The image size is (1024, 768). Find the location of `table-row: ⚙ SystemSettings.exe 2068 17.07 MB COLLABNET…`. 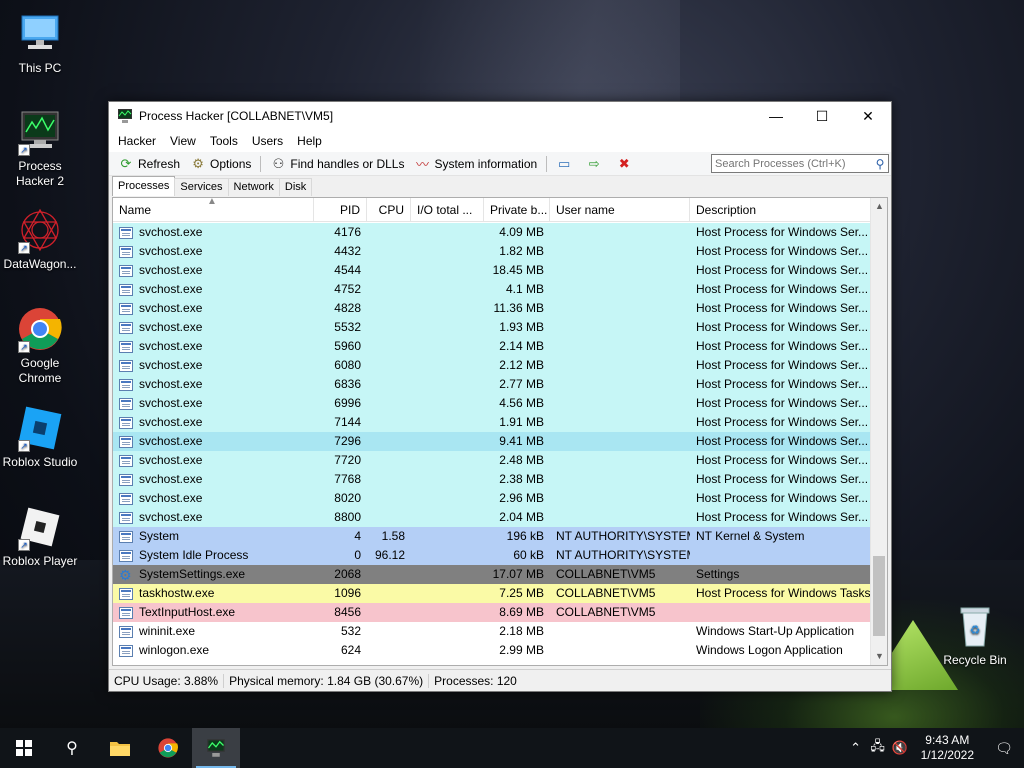

table-row: ⚙ SystemSettings.exe 2068 17.07 MB COLLABNET… is located at coordinates (492, 574).